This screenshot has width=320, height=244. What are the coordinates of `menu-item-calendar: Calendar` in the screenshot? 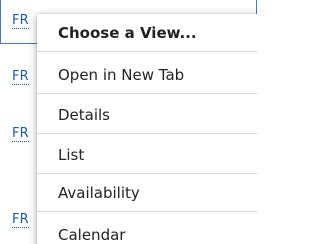 It's located at (147, 230).